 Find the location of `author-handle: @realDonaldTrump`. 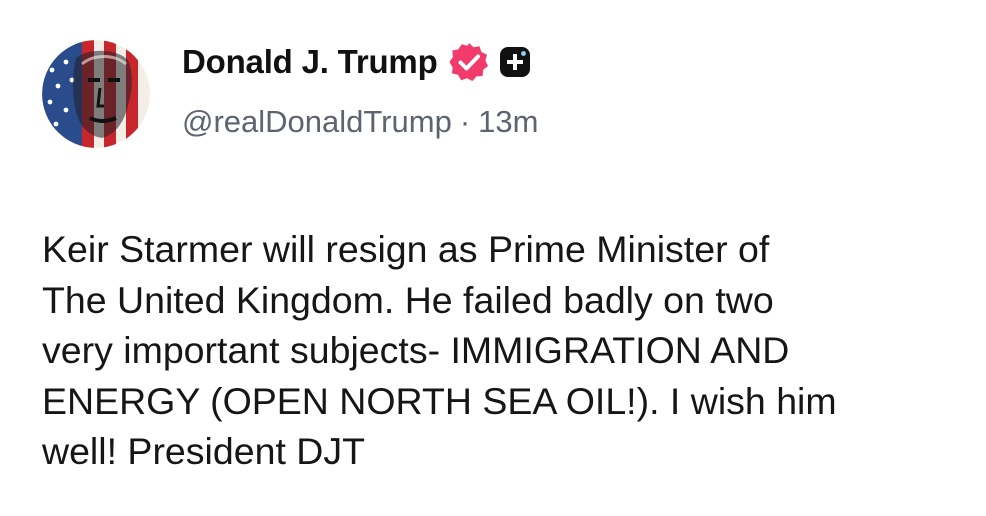

author-handle: @realDonaldTrump is located at coordinates (317, 122).